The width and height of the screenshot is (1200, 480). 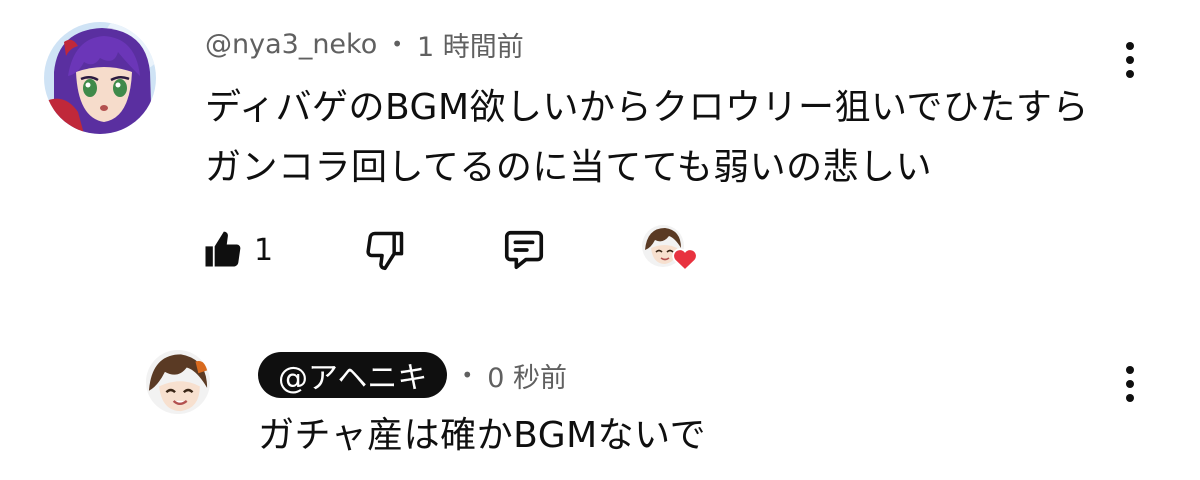 I want to click on commenter-avatar, so click(x=100, y=78).